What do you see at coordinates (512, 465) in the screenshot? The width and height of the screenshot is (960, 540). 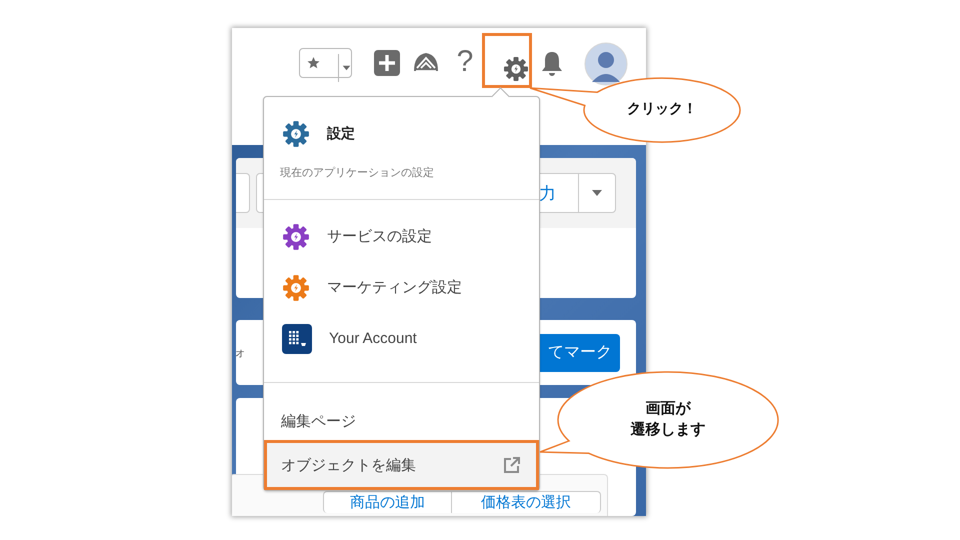 I see `external-link-icon` at bounding box center [512, 465].